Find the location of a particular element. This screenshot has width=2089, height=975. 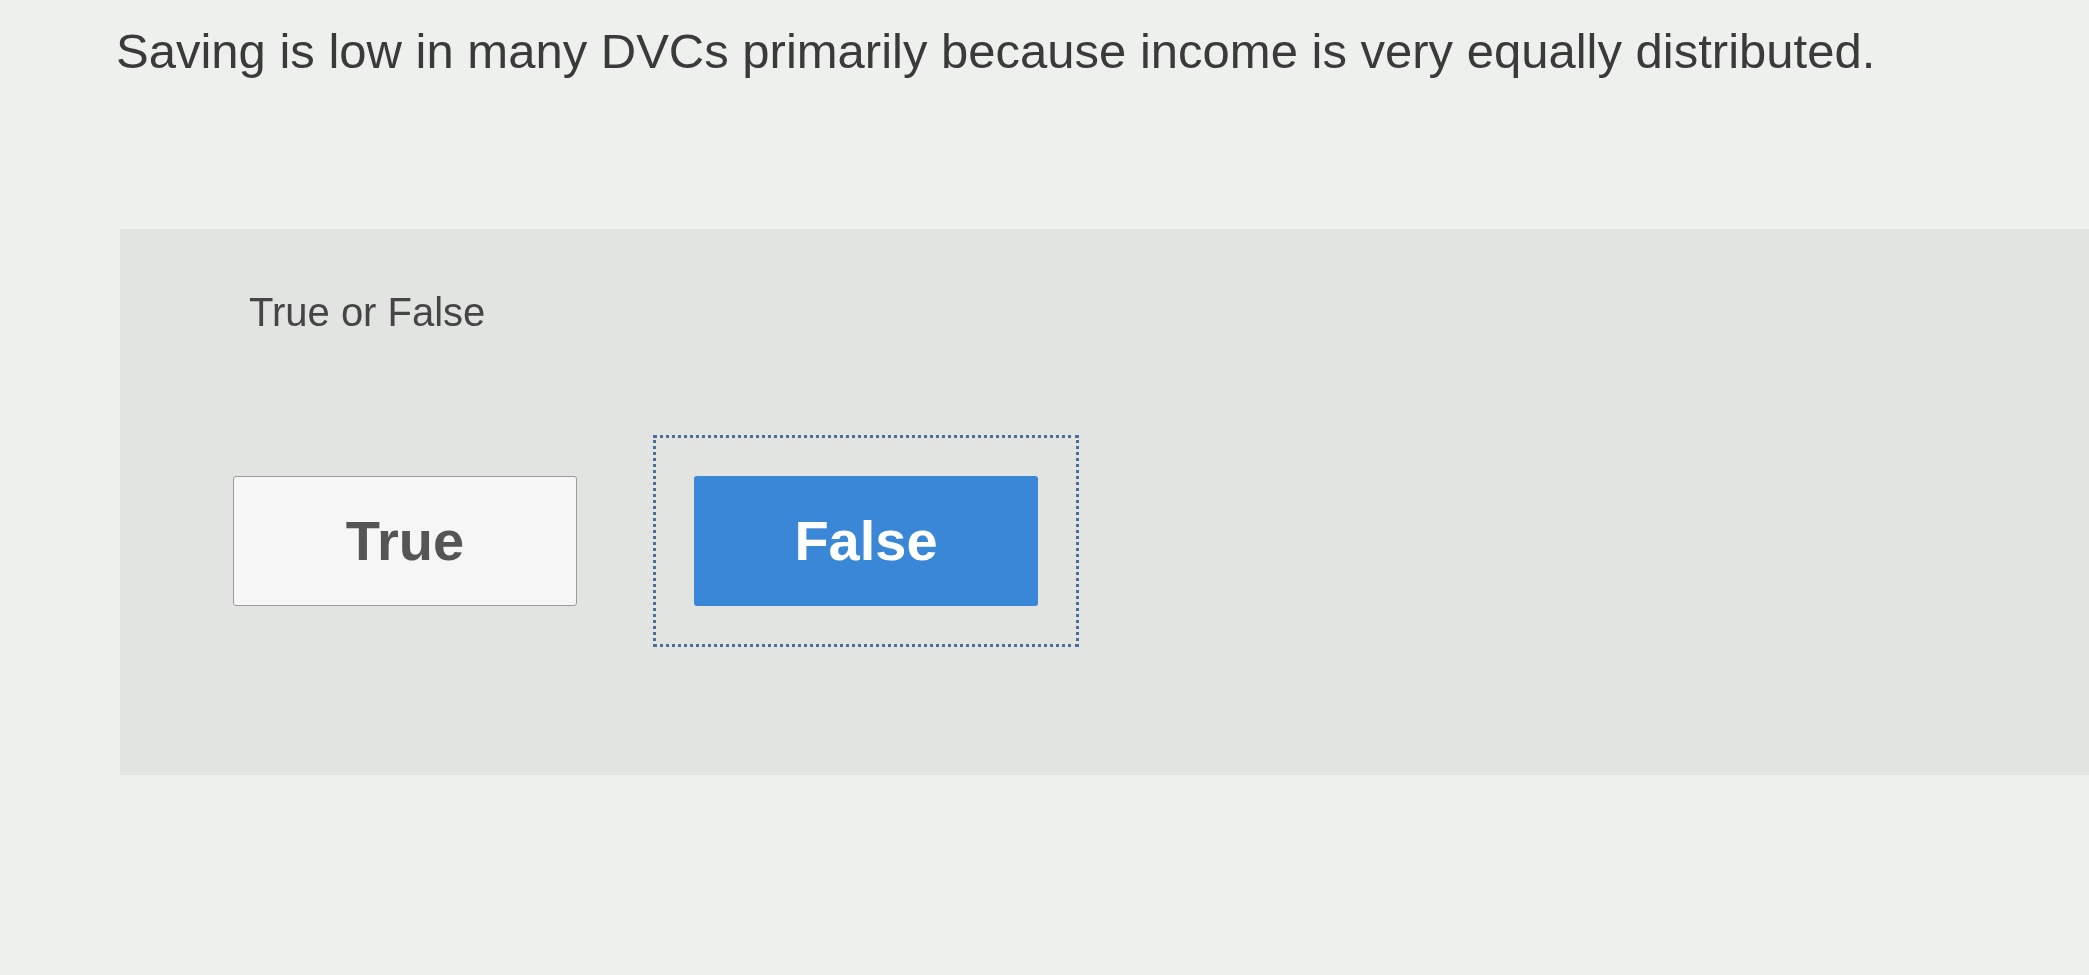

prompt-text: True or False is located at coordinates (367, 312).